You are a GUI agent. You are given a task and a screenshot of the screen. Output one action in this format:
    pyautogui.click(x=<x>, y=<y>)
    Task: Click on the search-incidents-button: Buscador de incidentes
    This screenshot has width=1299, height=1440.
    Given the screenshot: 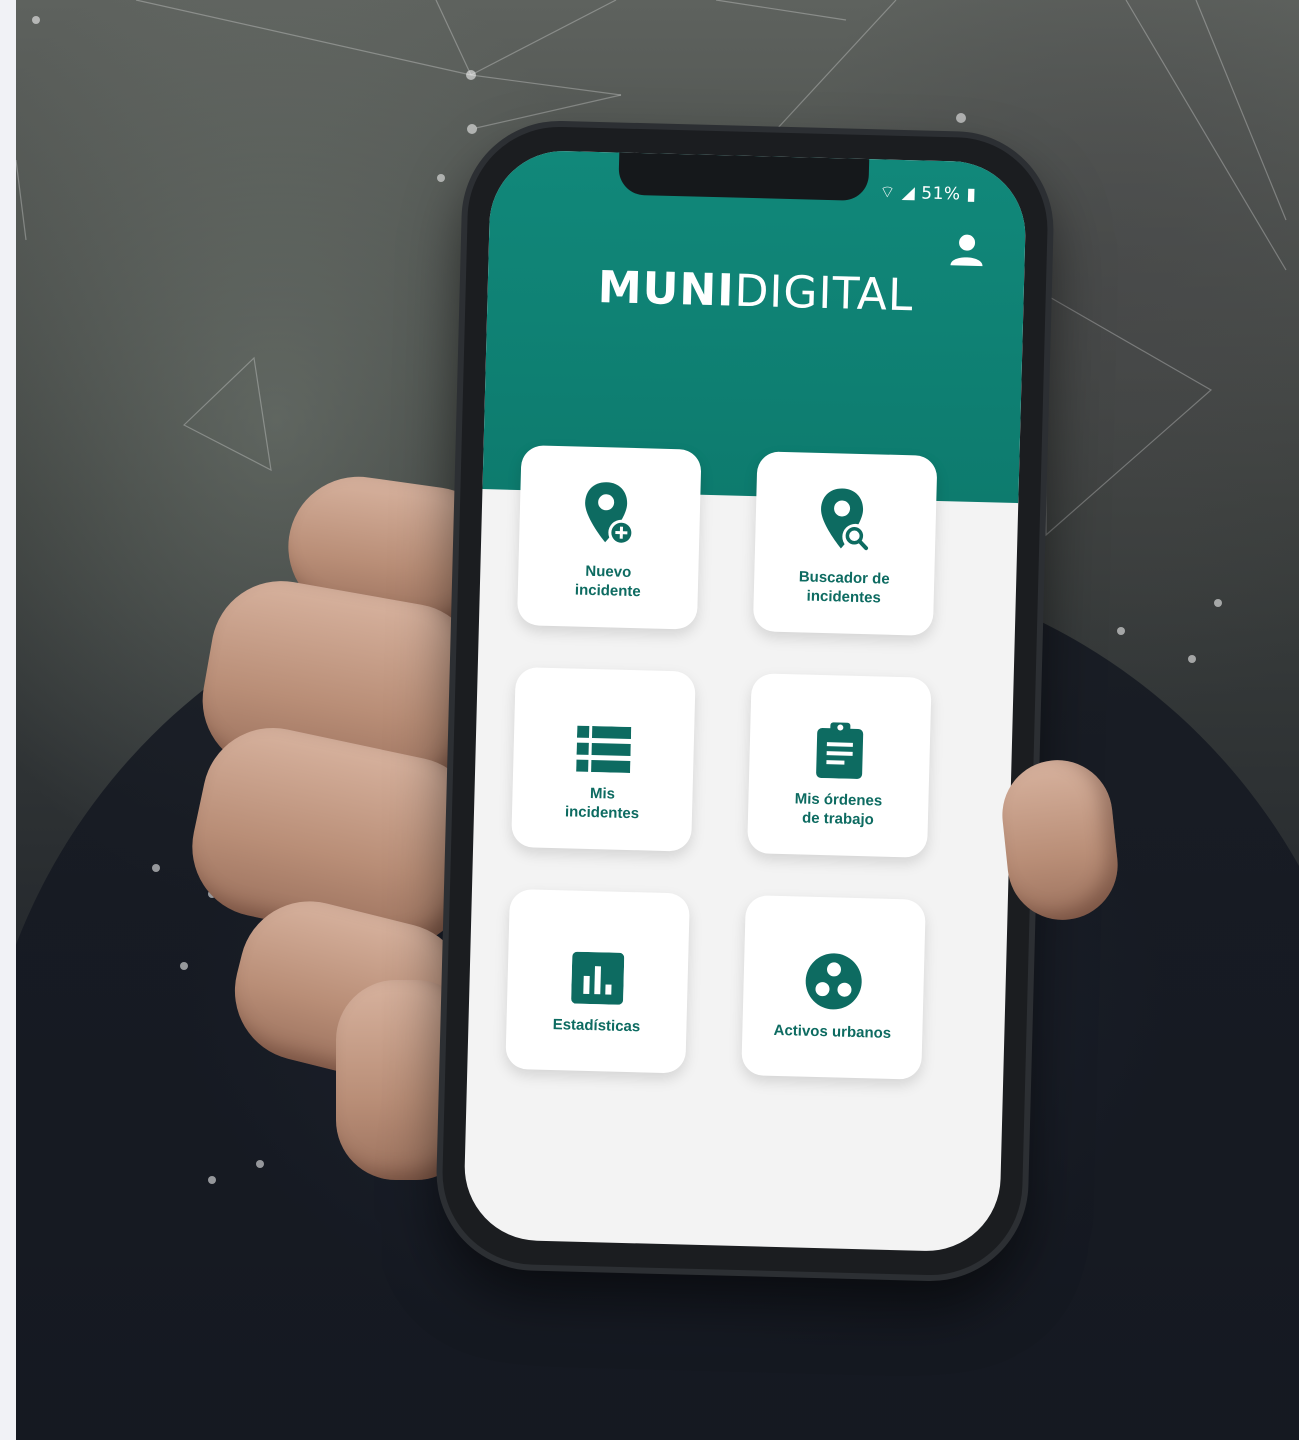 What is the action you would take?
    pyautogui.click(x=845, y=543)
    